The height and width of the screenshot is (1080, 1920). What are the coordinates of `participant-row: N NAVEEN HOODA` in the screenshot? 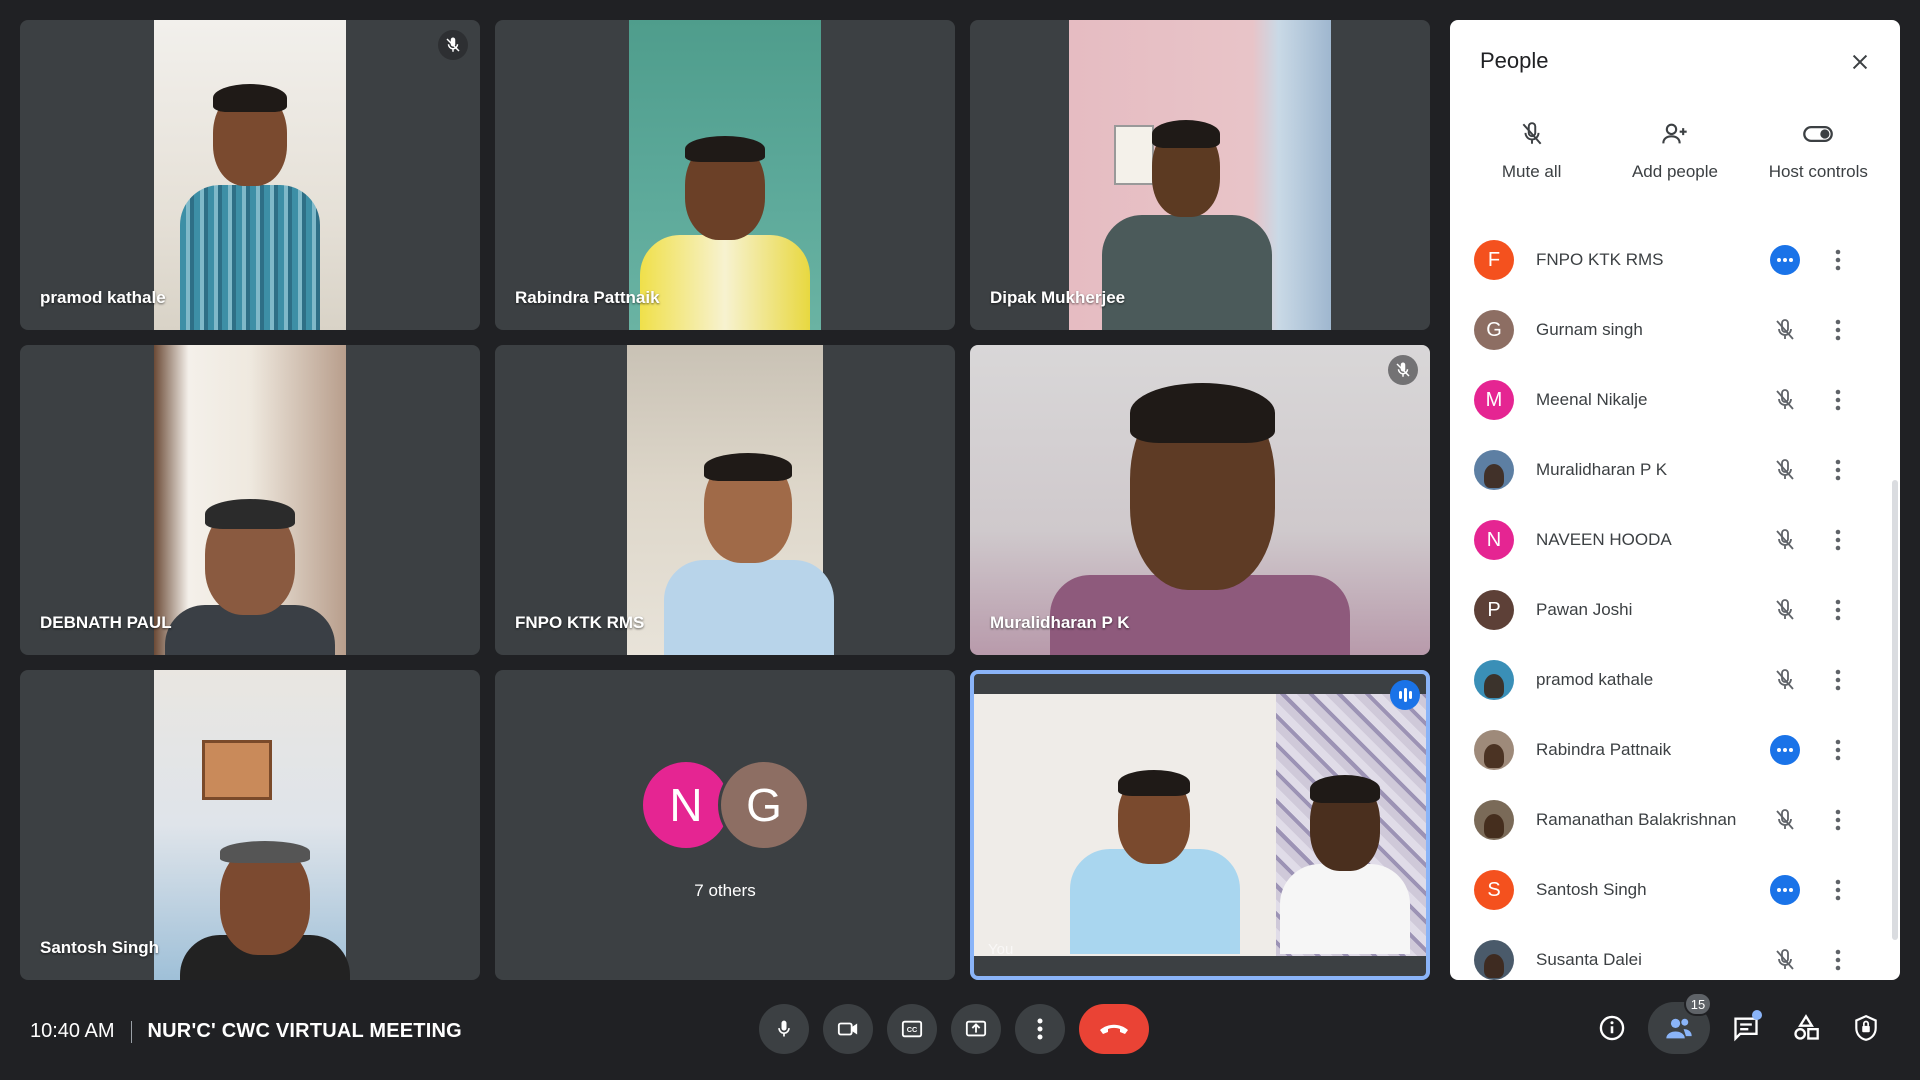 It's located at (1675, 540).